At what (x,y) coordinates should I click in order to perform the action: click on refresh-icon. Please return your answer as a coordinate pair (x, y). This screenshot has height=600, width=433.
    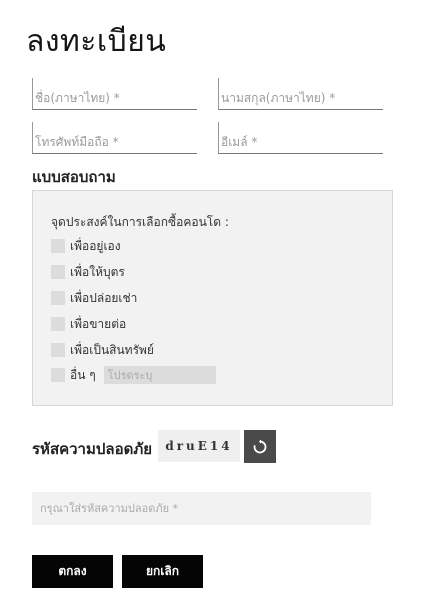
    Looking at the image, I should click on (260, 446).